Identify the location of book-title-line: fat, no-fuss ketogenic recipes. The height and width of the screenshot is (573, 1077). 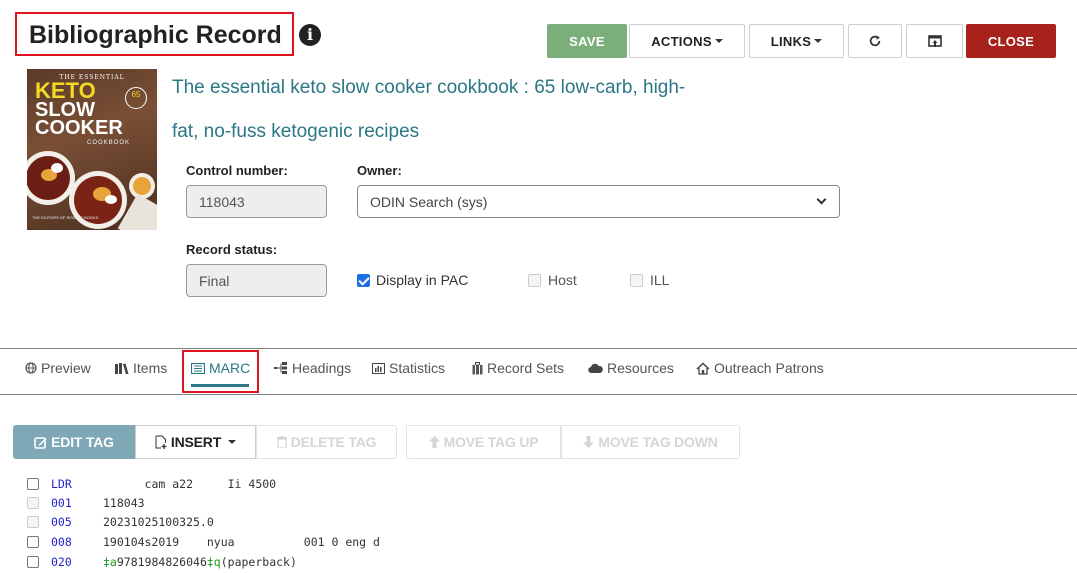
(296, 131).